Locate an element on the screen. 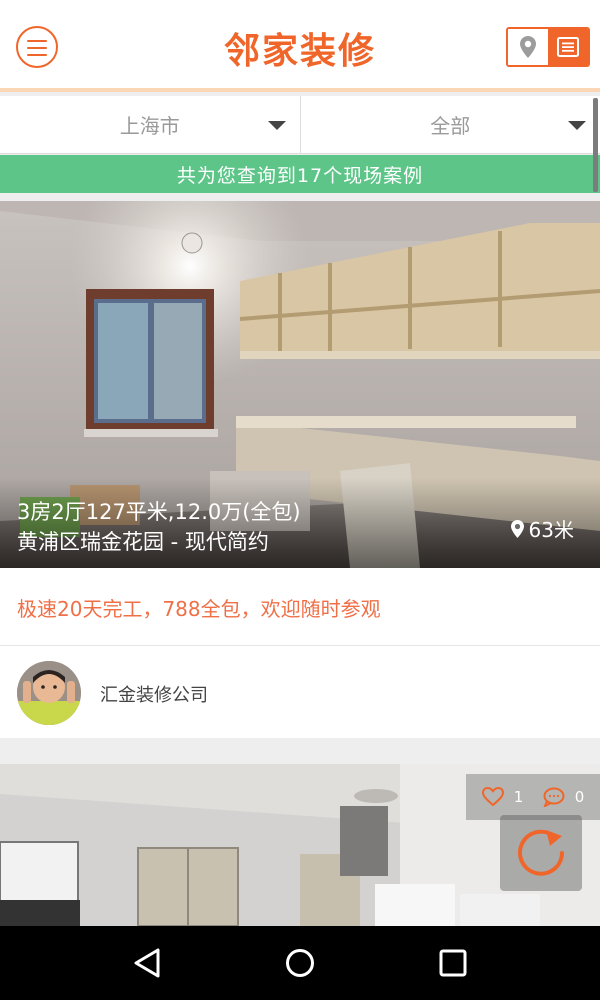 The width and height of the screenshot is (600, 1000). refresh-button is located at coordinates (541, 853).